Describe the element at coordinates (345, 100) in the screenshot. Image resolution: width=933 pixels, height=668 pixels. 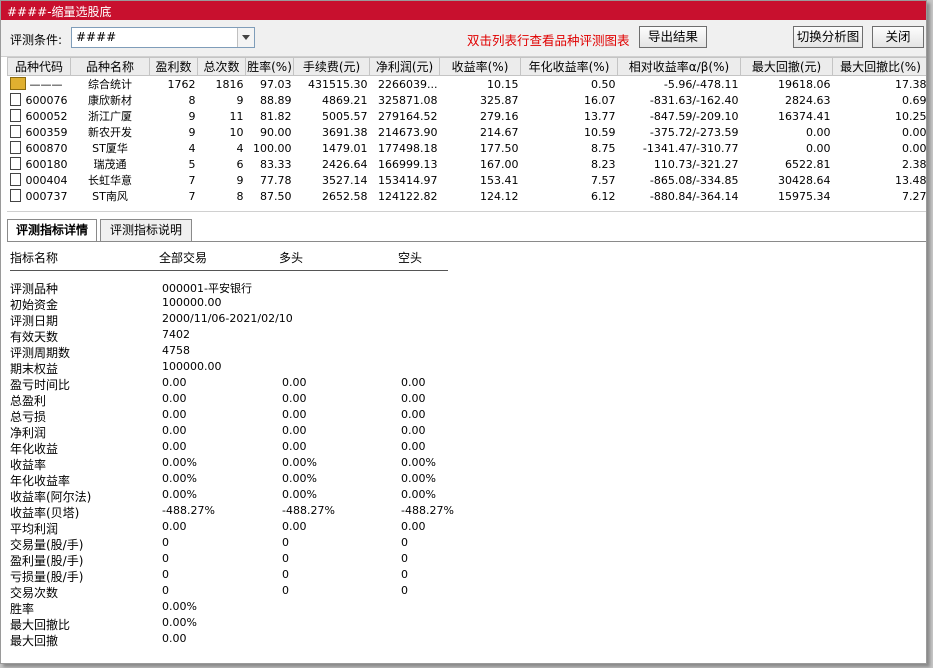
I see `table-cell: 4869.21` at that location.